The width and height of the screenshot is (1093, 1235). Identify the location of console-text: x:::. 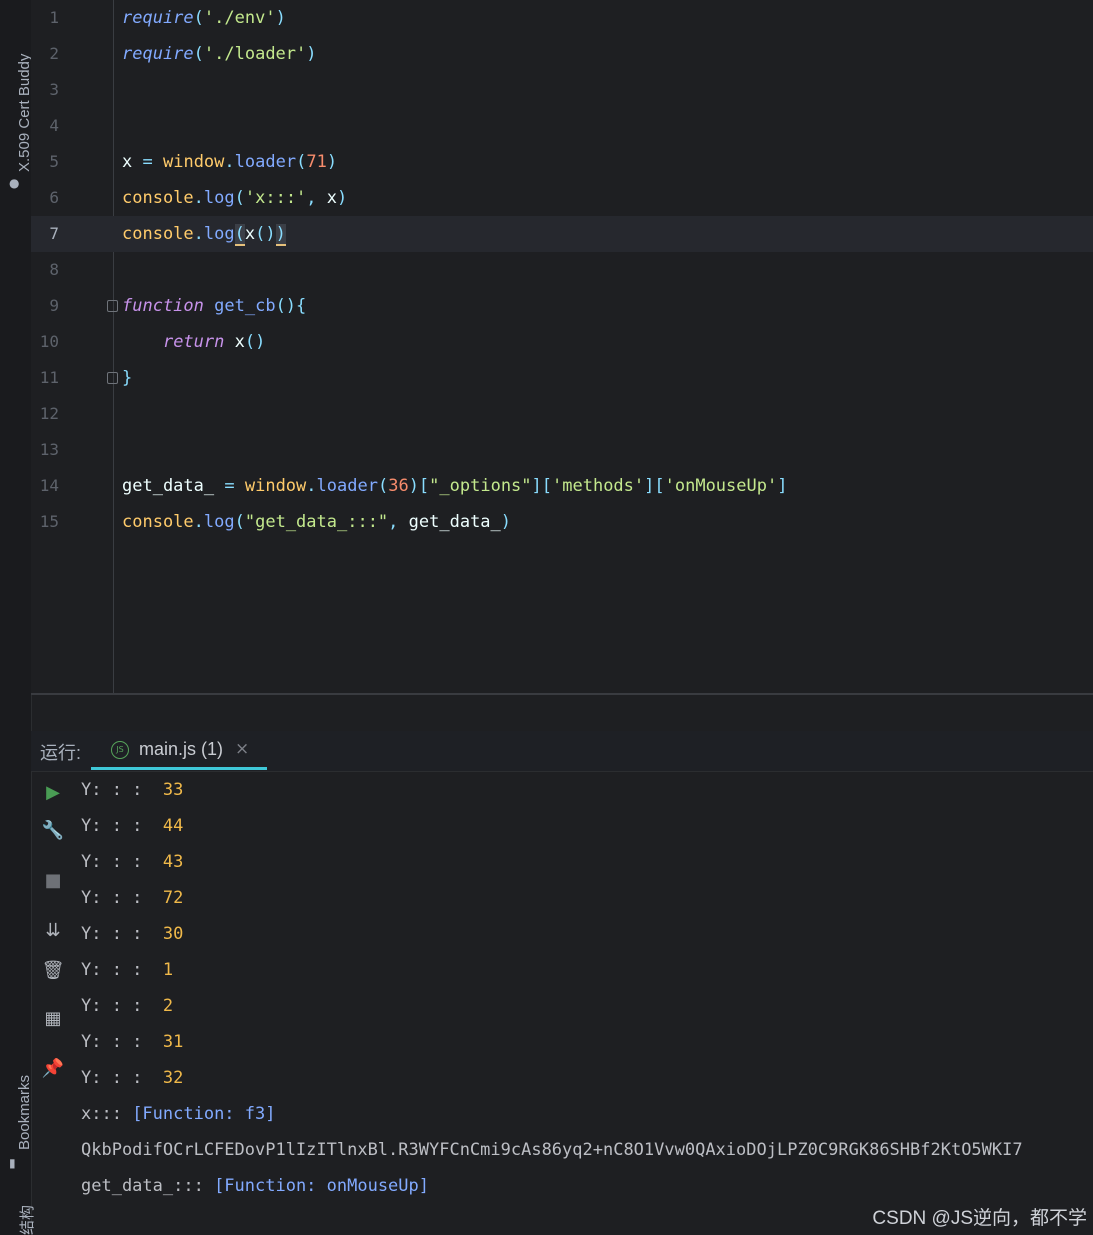
(107, 1114).